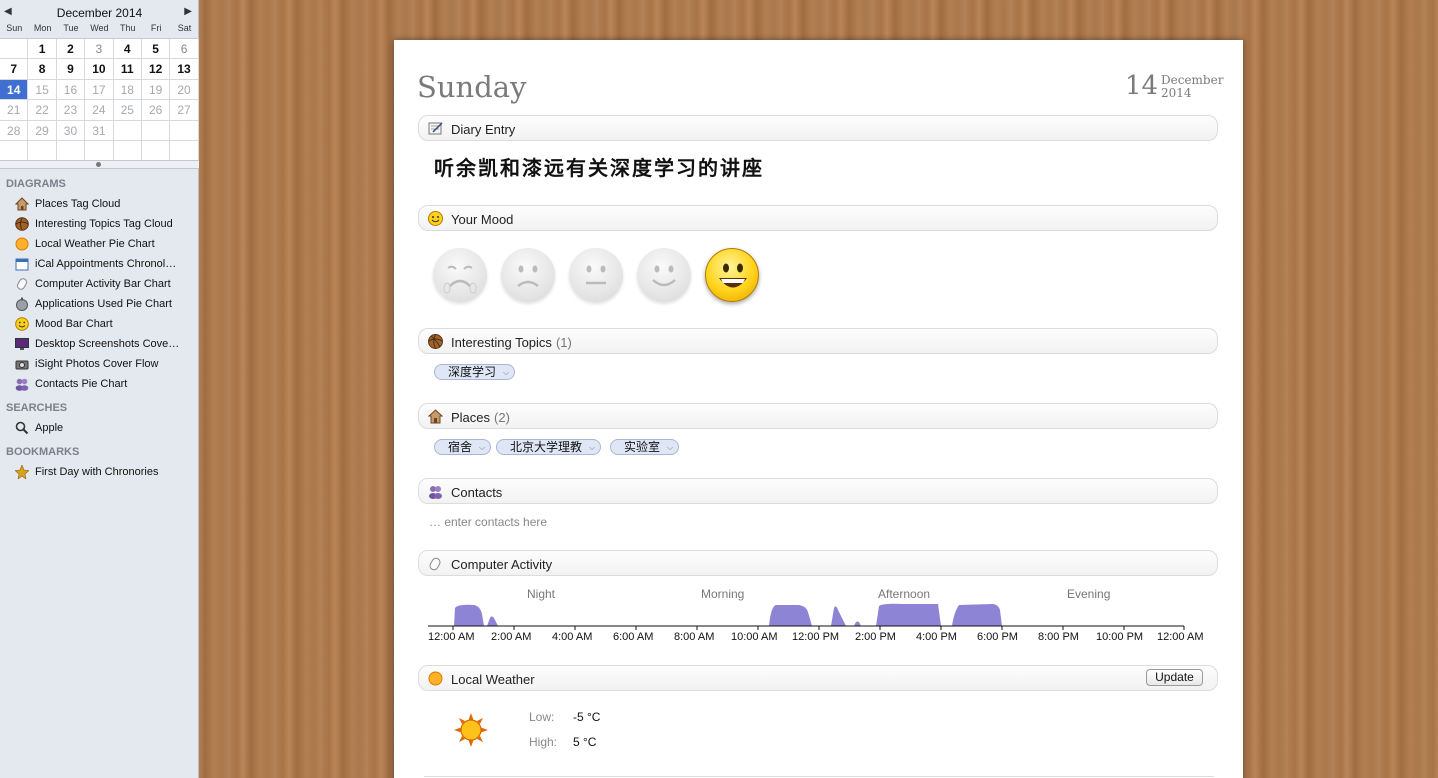  I want to click on sidebar-item-label: Apple, so click(49, 428).